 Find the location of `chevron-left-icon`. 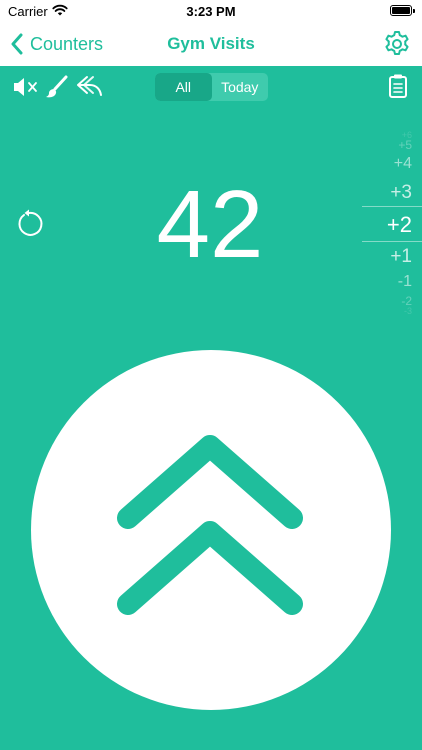

chevron-left-icon is located at coordinates (17, 44).